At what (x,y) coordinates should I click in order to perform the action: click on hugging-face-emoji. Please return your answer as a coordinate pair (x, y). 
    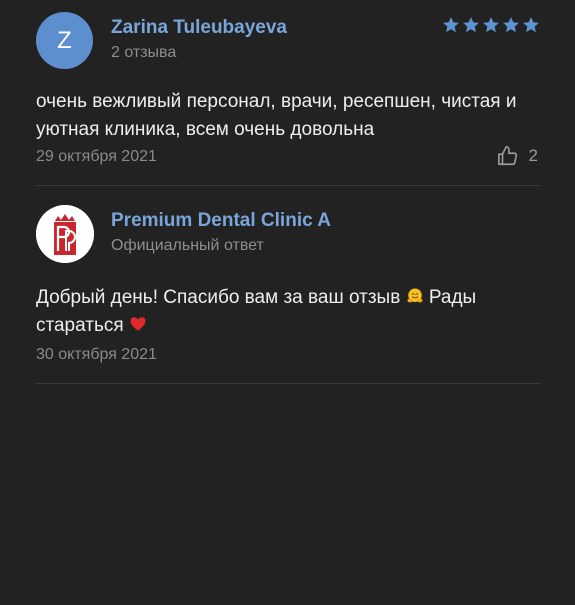
    Looking at the image, I should click on (415, 295).